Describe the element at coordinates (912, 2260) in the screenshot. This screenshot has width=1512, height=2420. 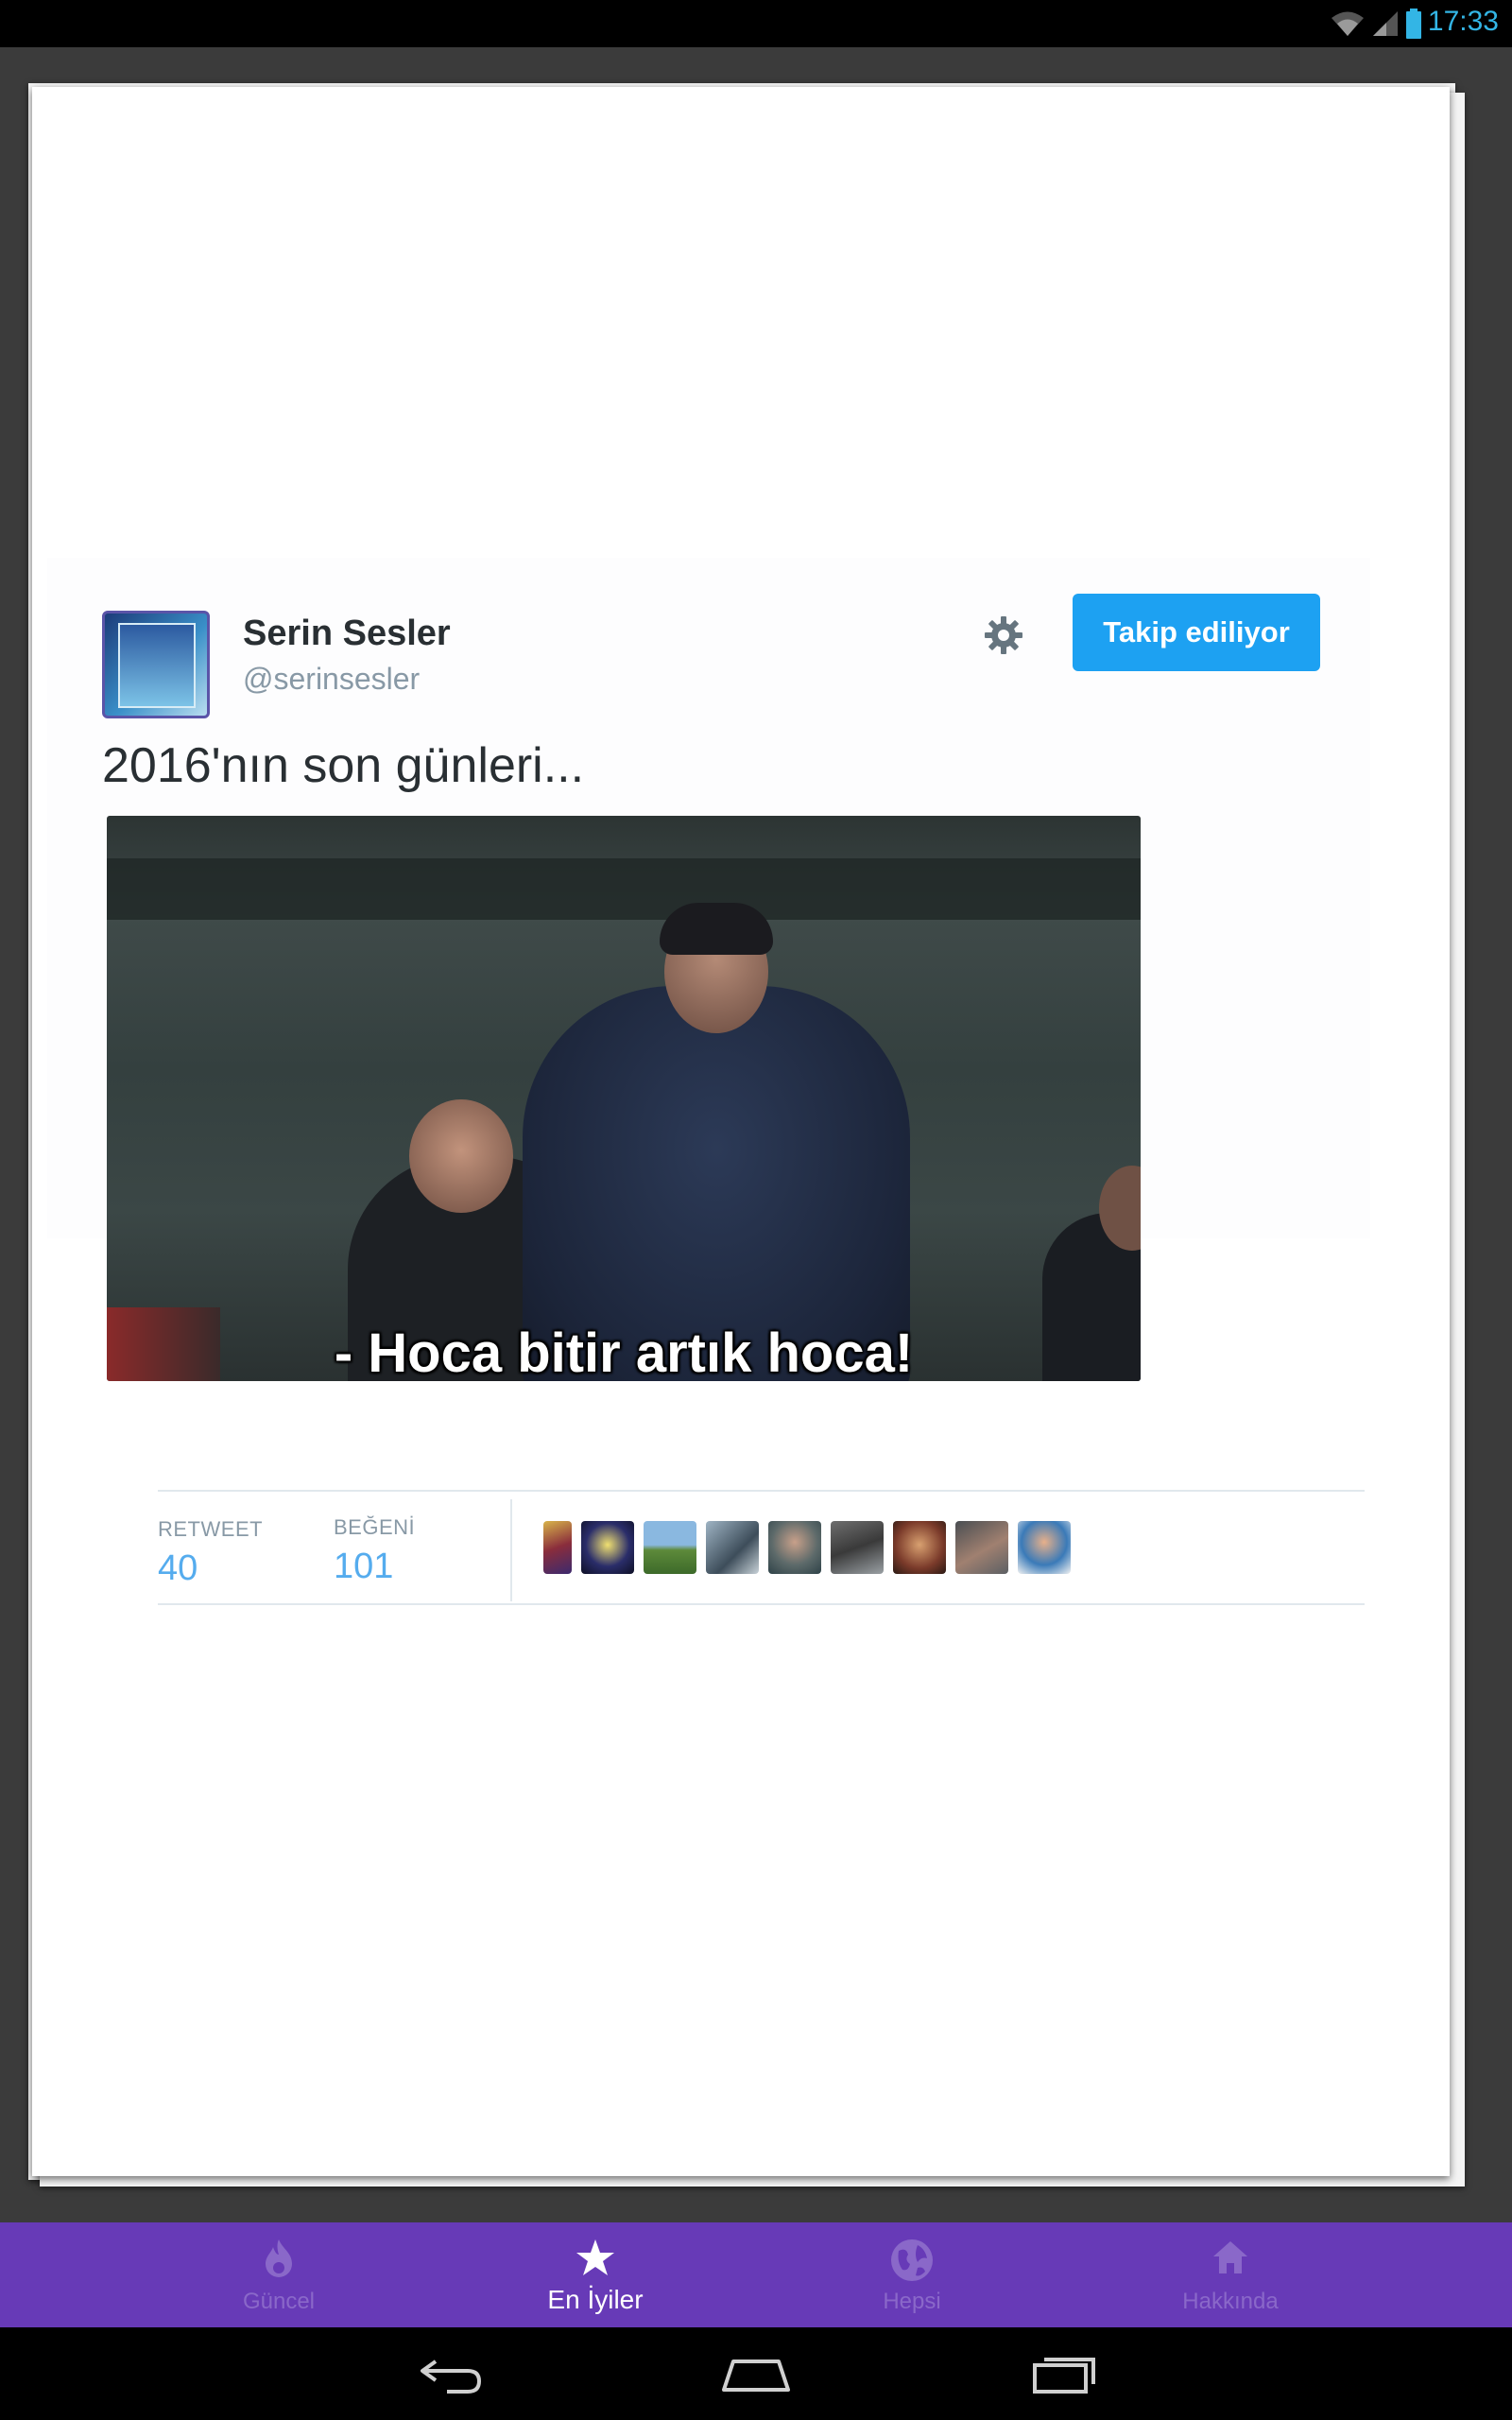
I see `globe-icon` at that location.